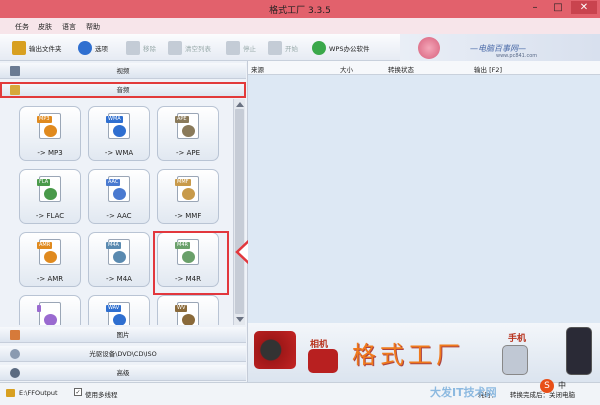  I want to click on start-label: 开始, so click(291, 48).